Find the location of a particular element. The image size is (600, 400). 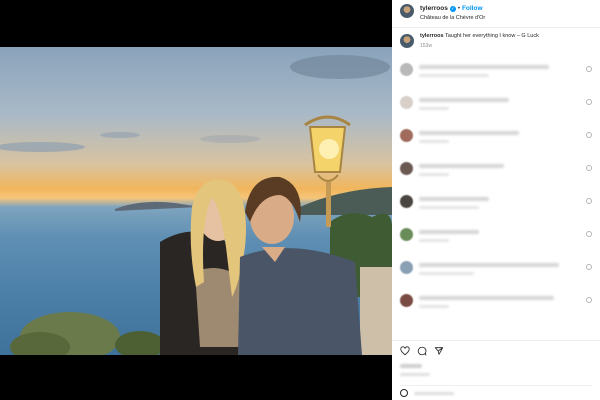

comment-icon is located at coordinates (422, 351).